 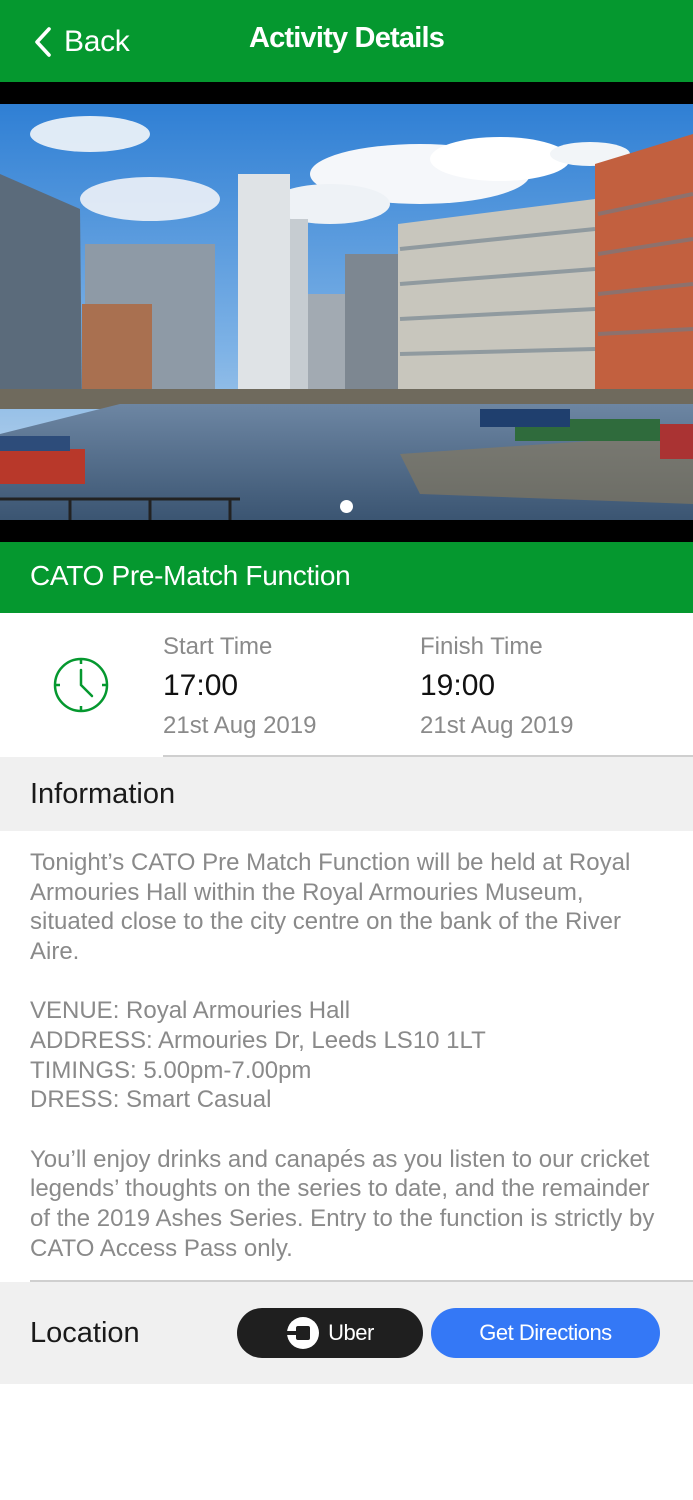 I want to click on nav-bar: Back Activity Details, so click(x=346, y=41).